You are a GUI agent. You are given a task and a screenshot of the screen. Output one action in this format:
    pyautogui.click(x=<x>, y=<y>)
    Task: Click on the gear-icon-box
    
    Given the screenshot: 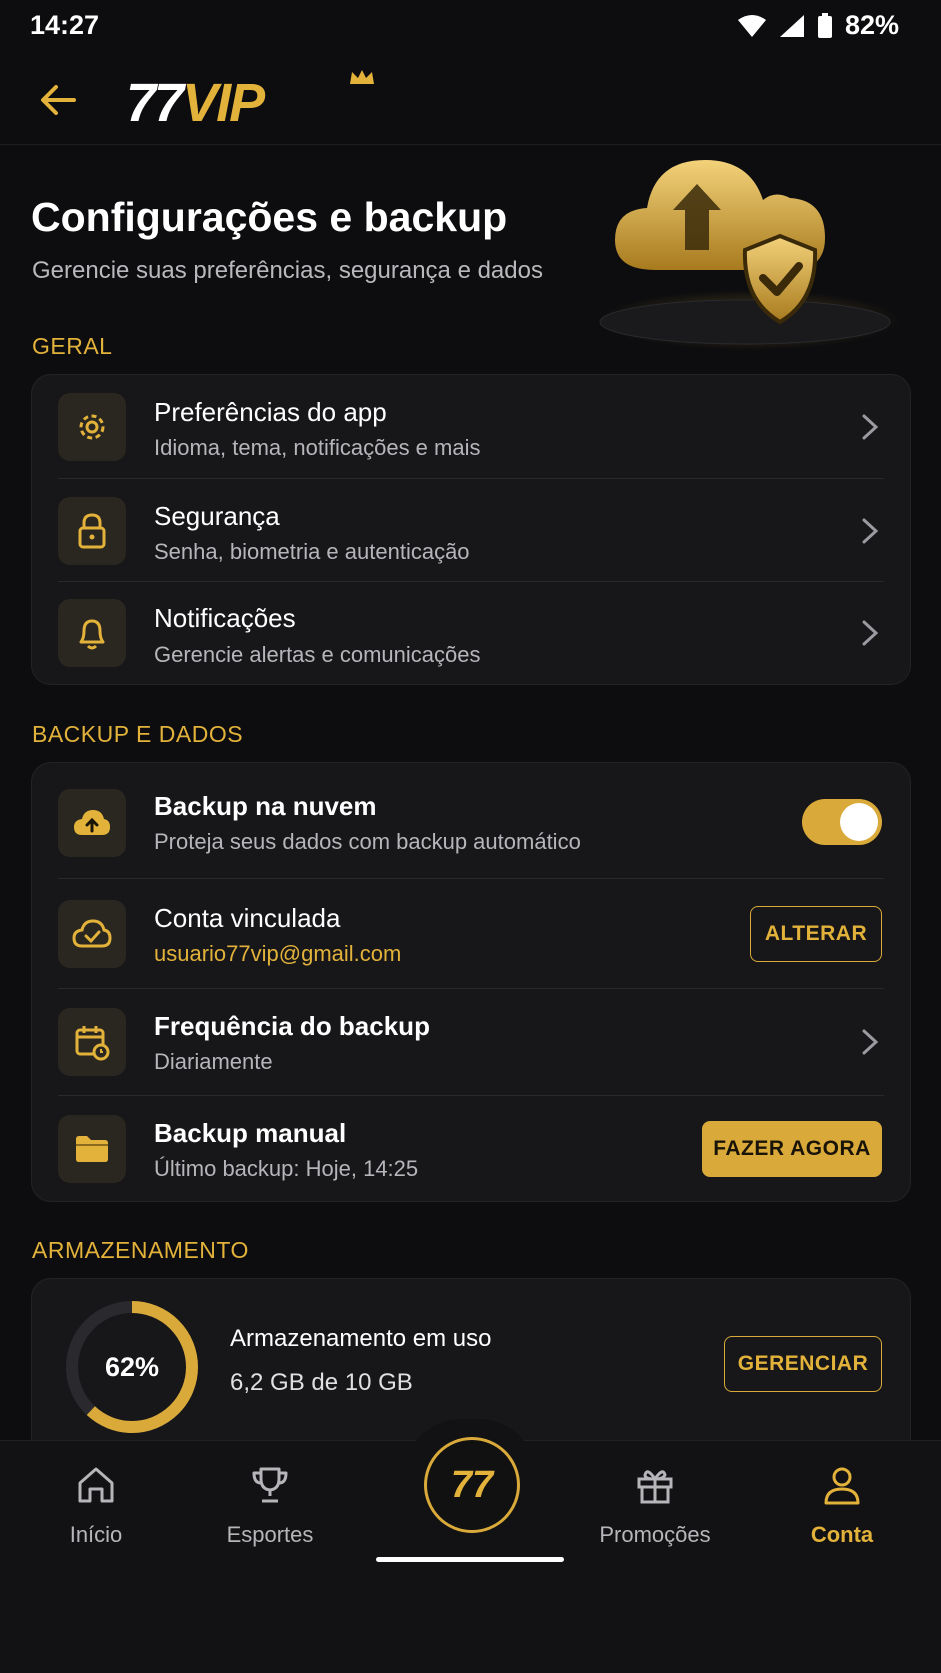 What is the action you would take?
    pyautogui.click(x=92, y=427)
    